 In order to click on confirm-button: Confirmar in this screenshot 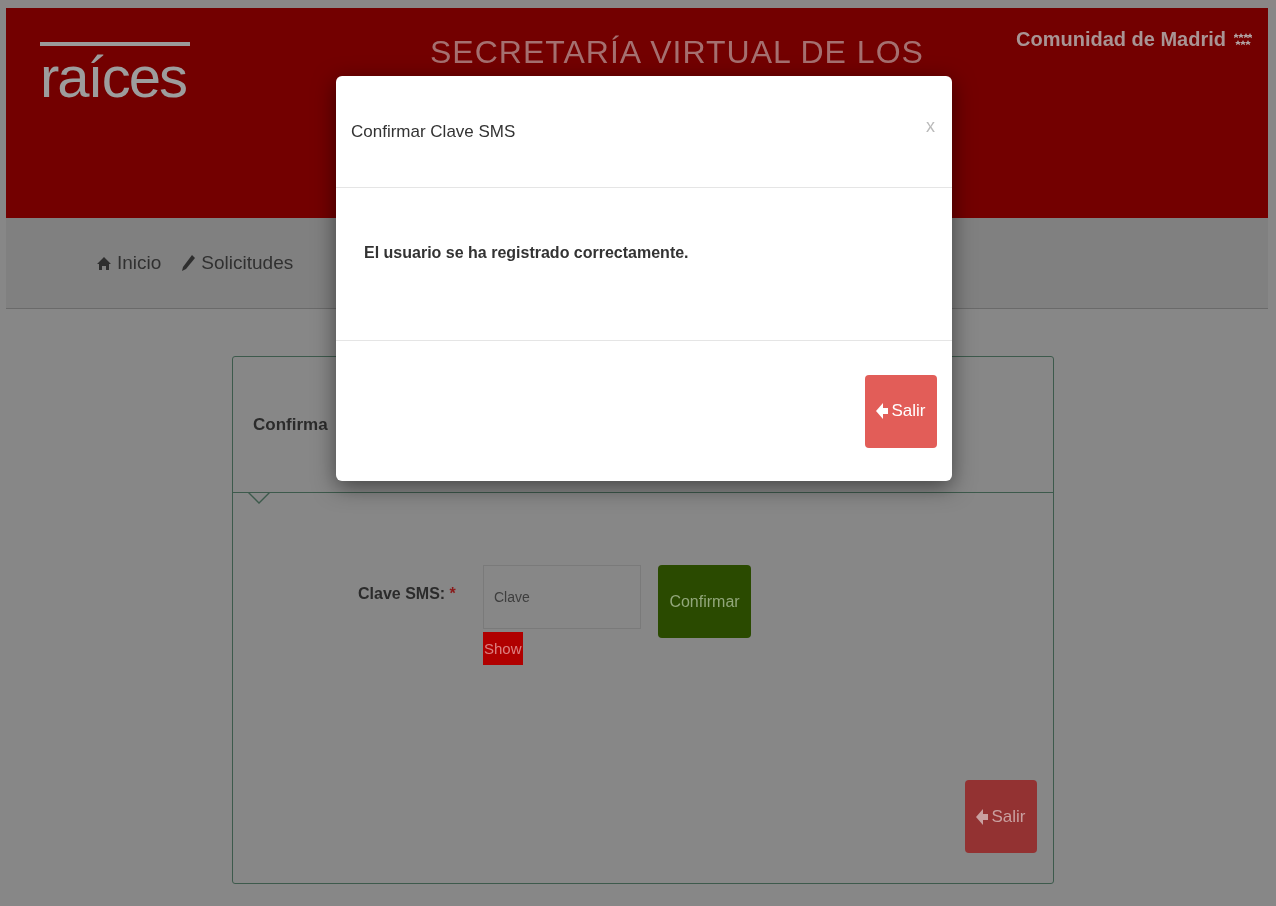, I will do `click(704, 601)`.